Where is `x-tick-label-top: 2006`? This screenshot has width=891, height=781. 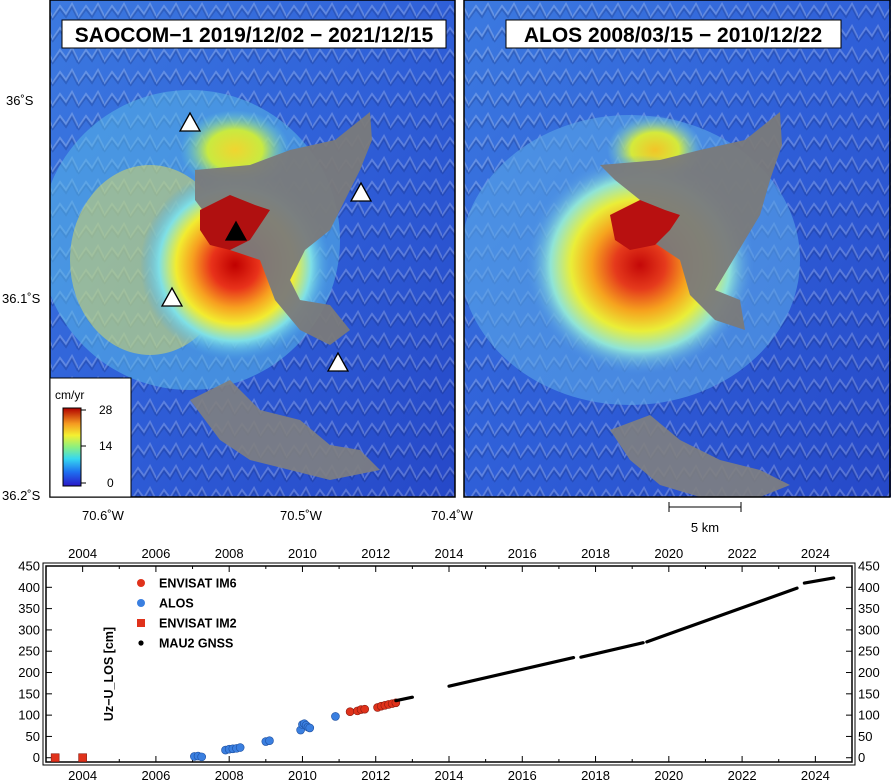
x-tick-label-top: 2006 is located at coordinates (155, 553).